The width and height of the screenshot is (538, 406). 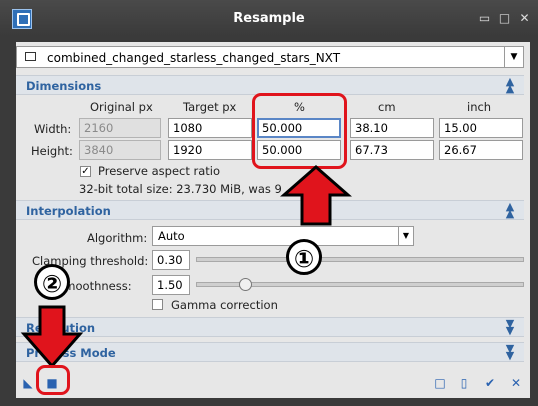 I want to click on smoothness-field: 1.50, so click(x=171, y=285).